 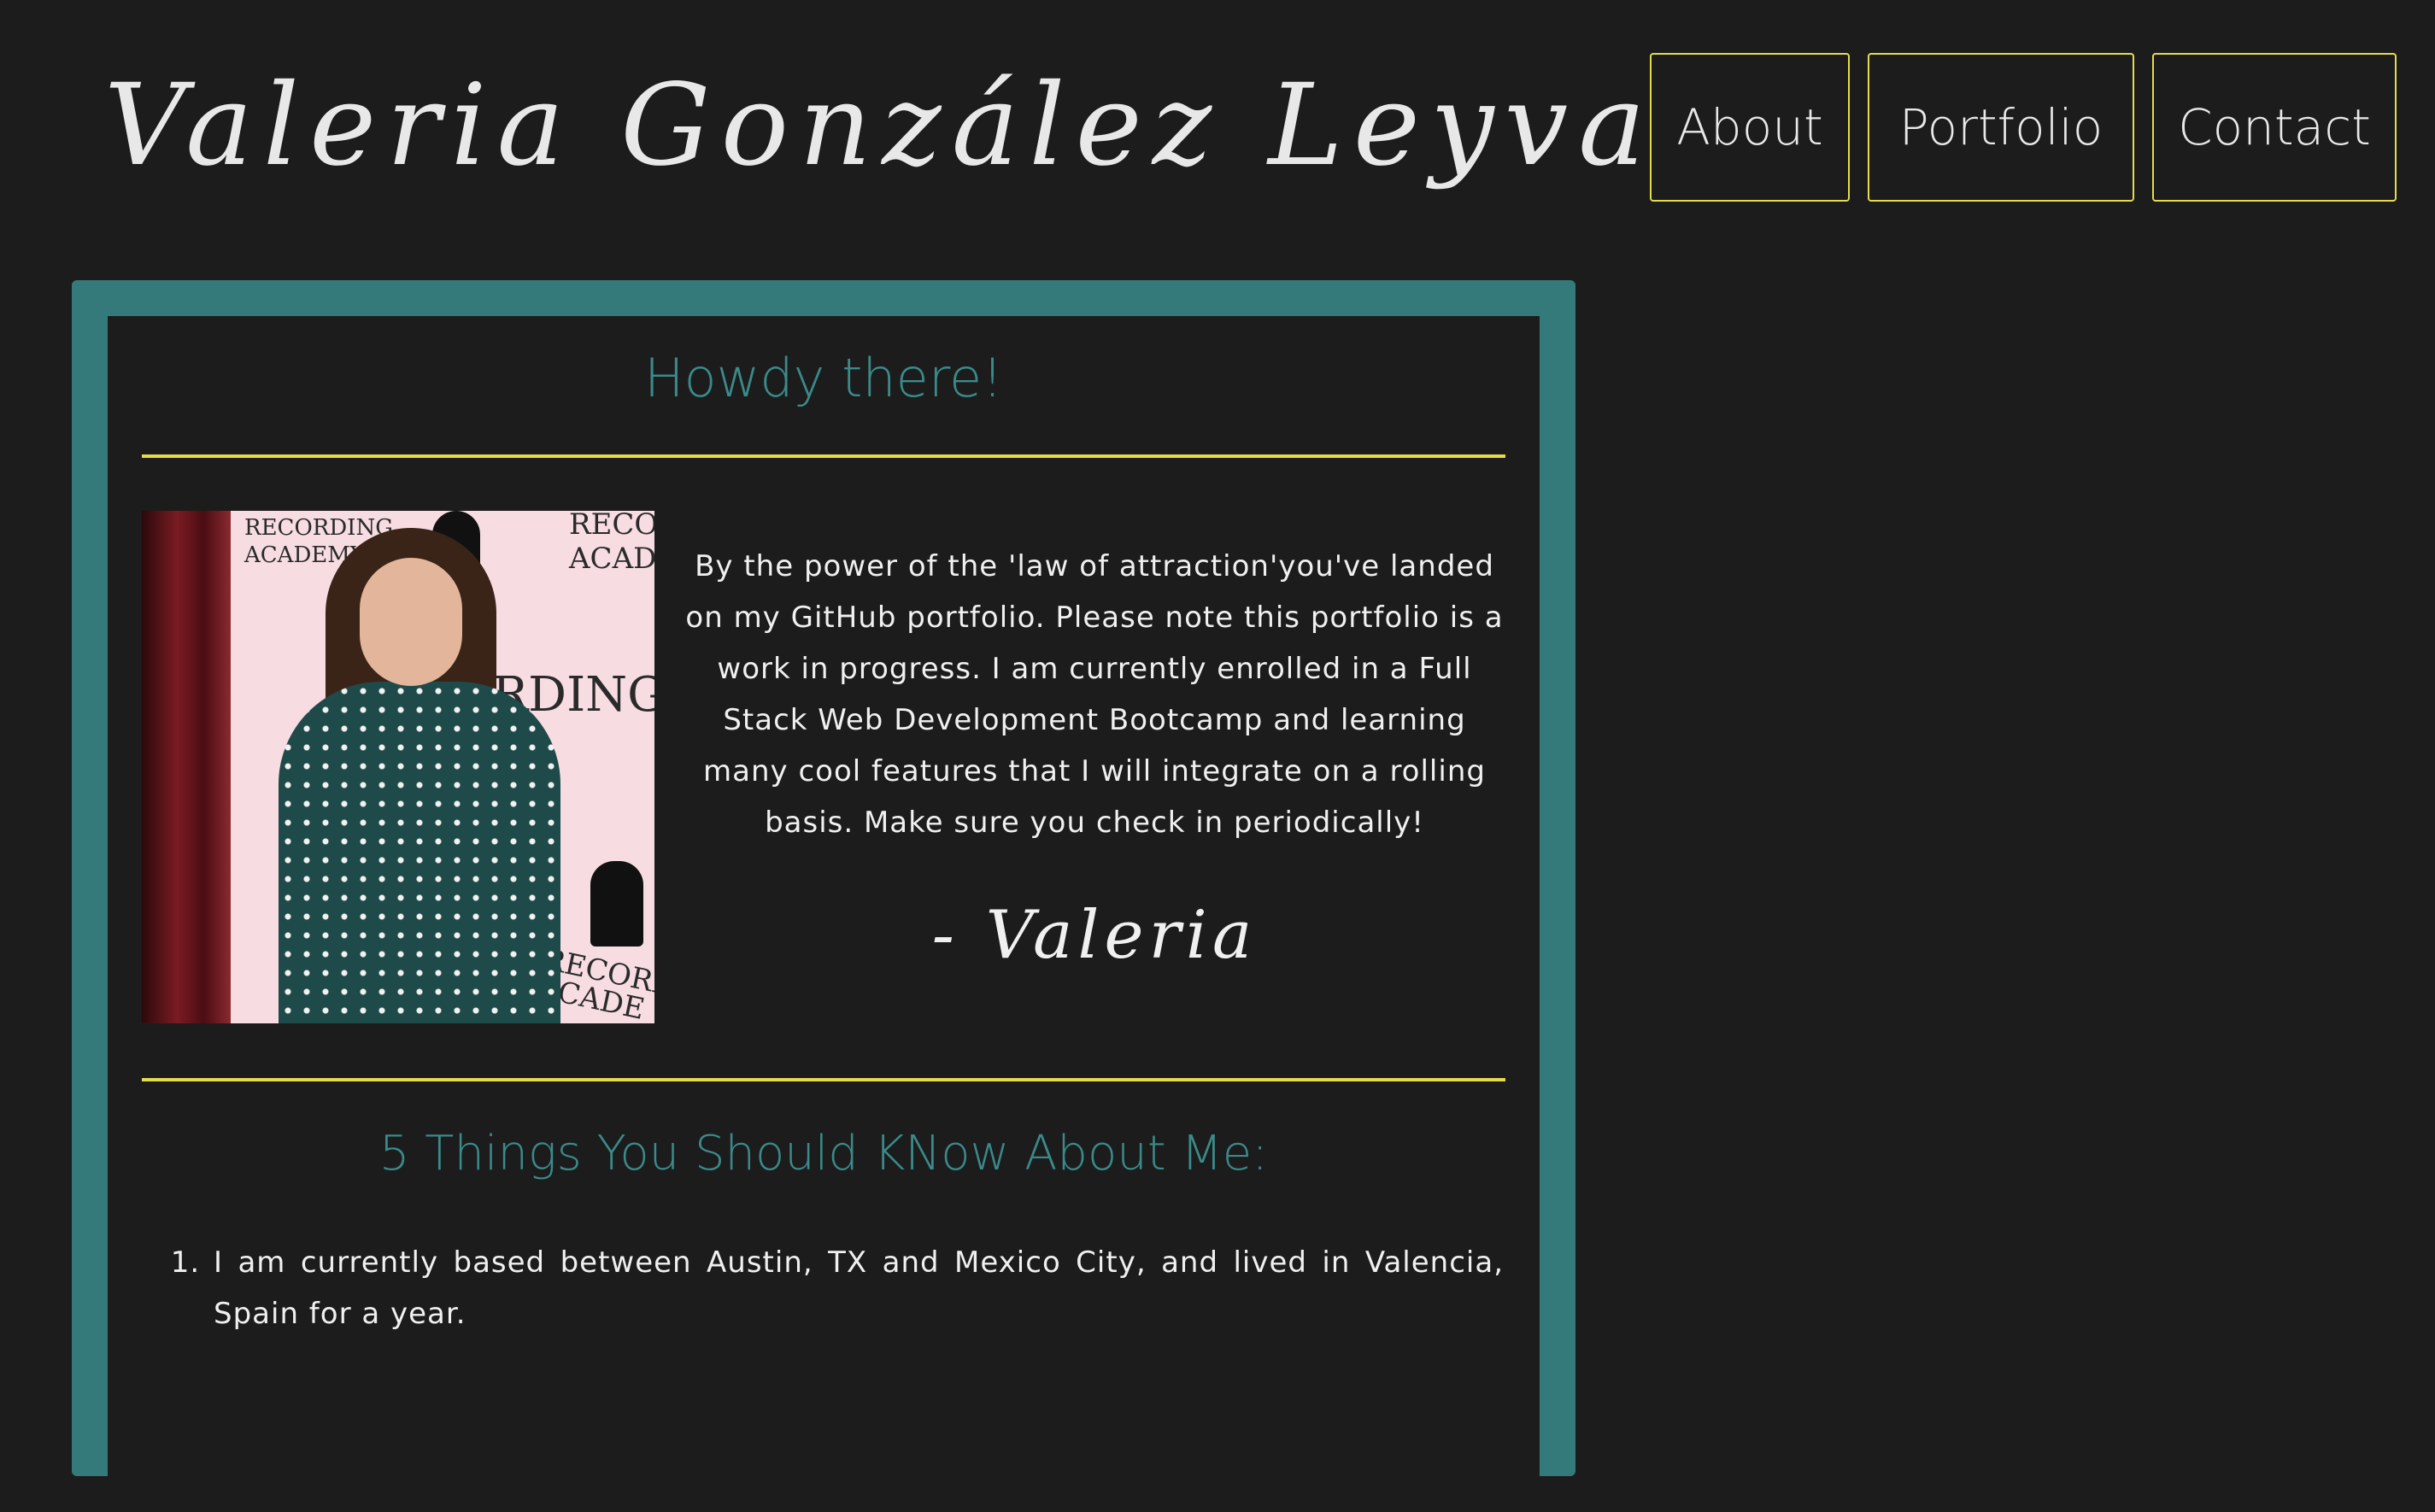 What do you see at coordinates (1094, 936) in the screenshot?
I see `signature: - Valeria` at bounding box center [1094, 936].